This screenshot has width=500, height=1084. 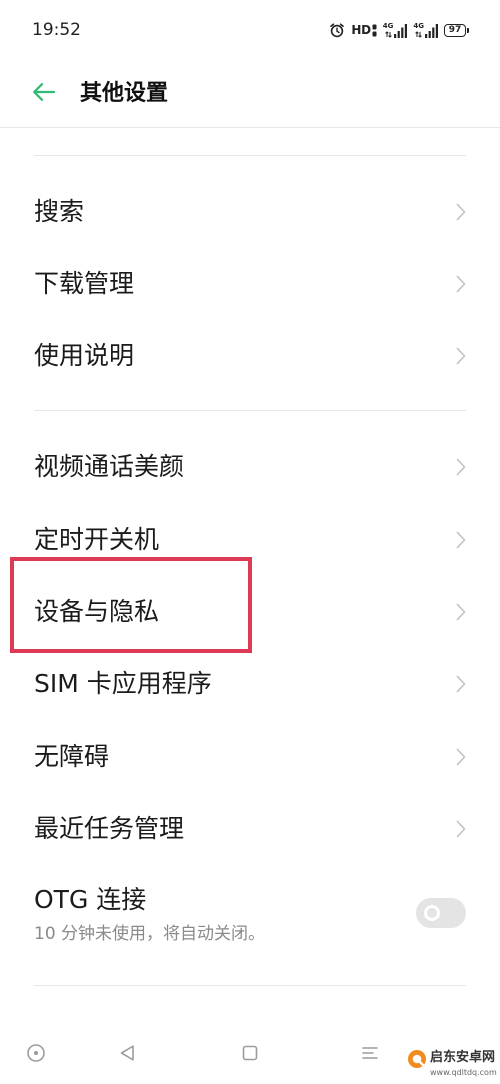 I want to click on section-divider, so click(x=250, y=986).